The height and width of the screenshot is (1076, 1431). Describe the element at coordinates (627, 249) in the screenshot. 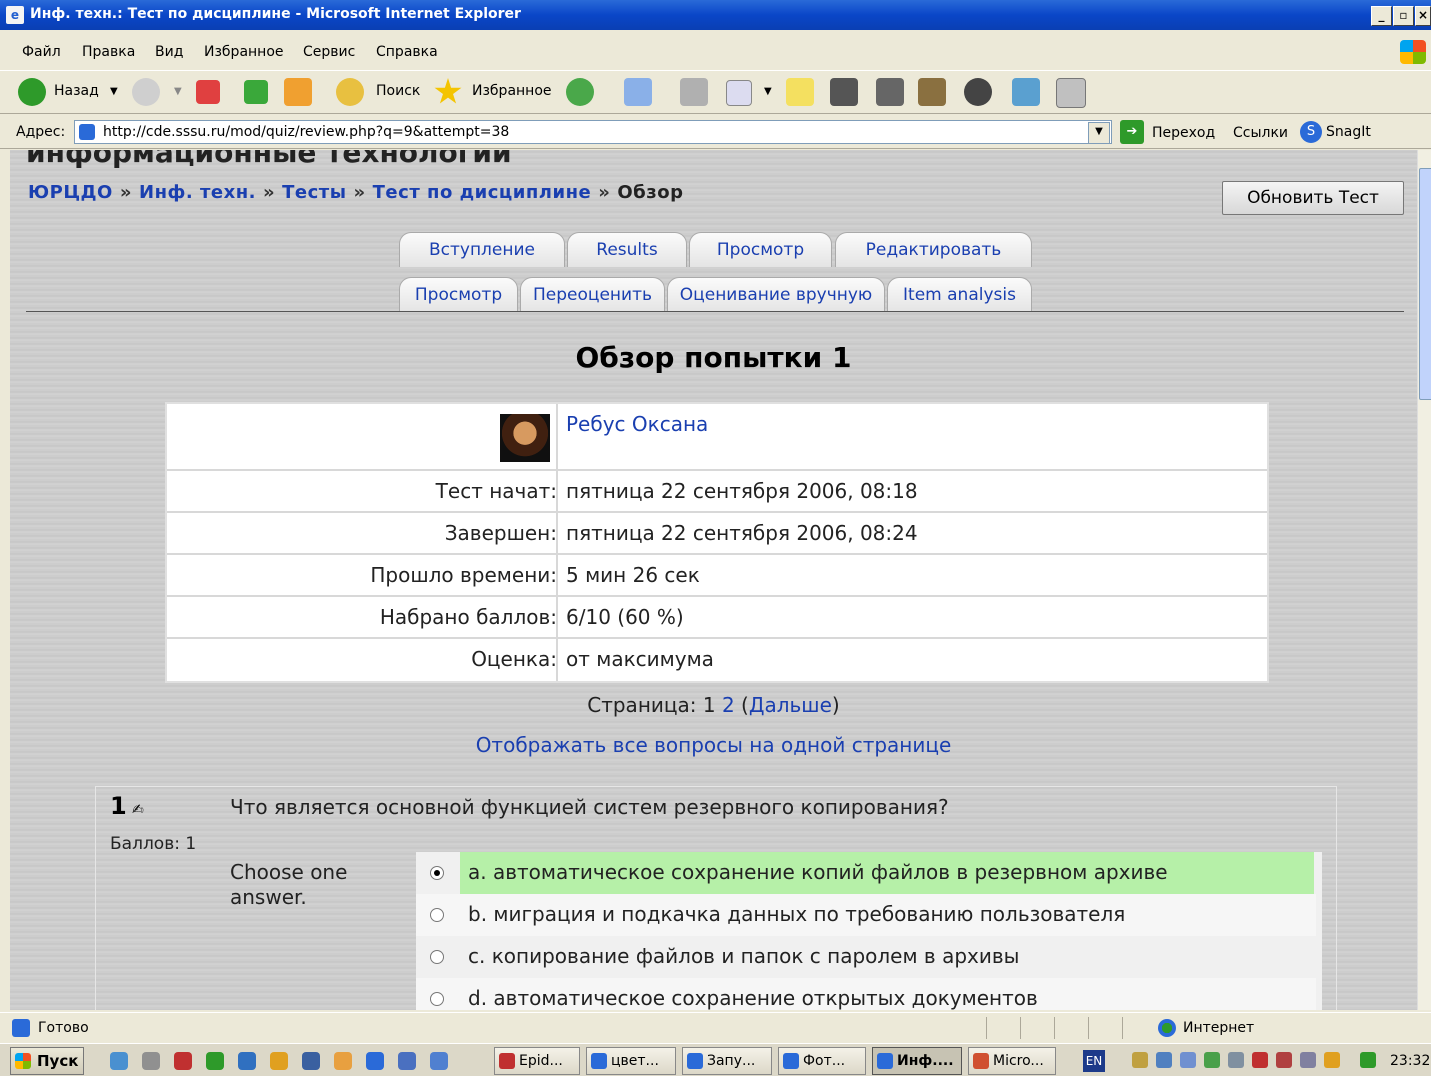

I see `tab-results: Results` at that location.